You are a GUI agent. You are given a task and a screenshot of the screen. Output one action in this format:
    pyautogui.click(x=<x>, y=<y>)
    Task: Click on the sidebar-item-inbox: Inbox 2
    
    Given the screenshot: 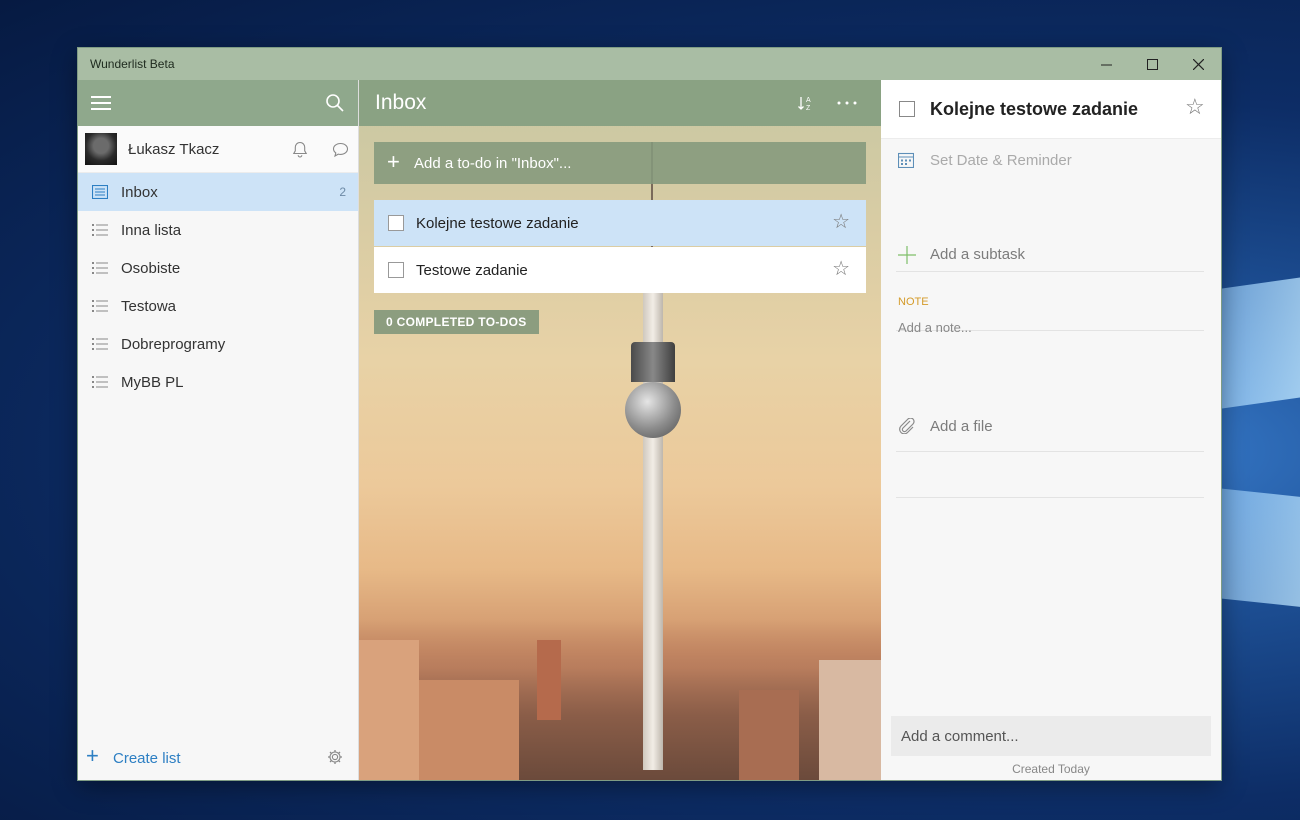 What is the action you would take?
    pyautogui.click(x=218, y=192)
    